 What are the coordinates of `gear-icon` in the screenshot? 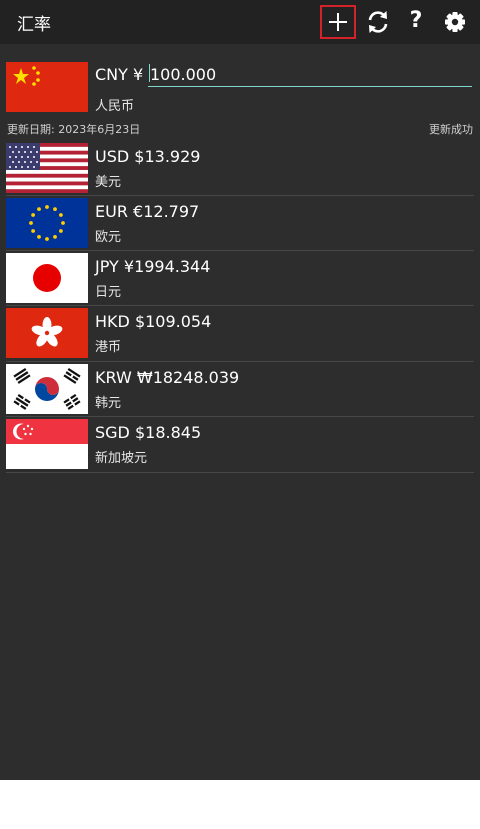 It's located at (455, 22).